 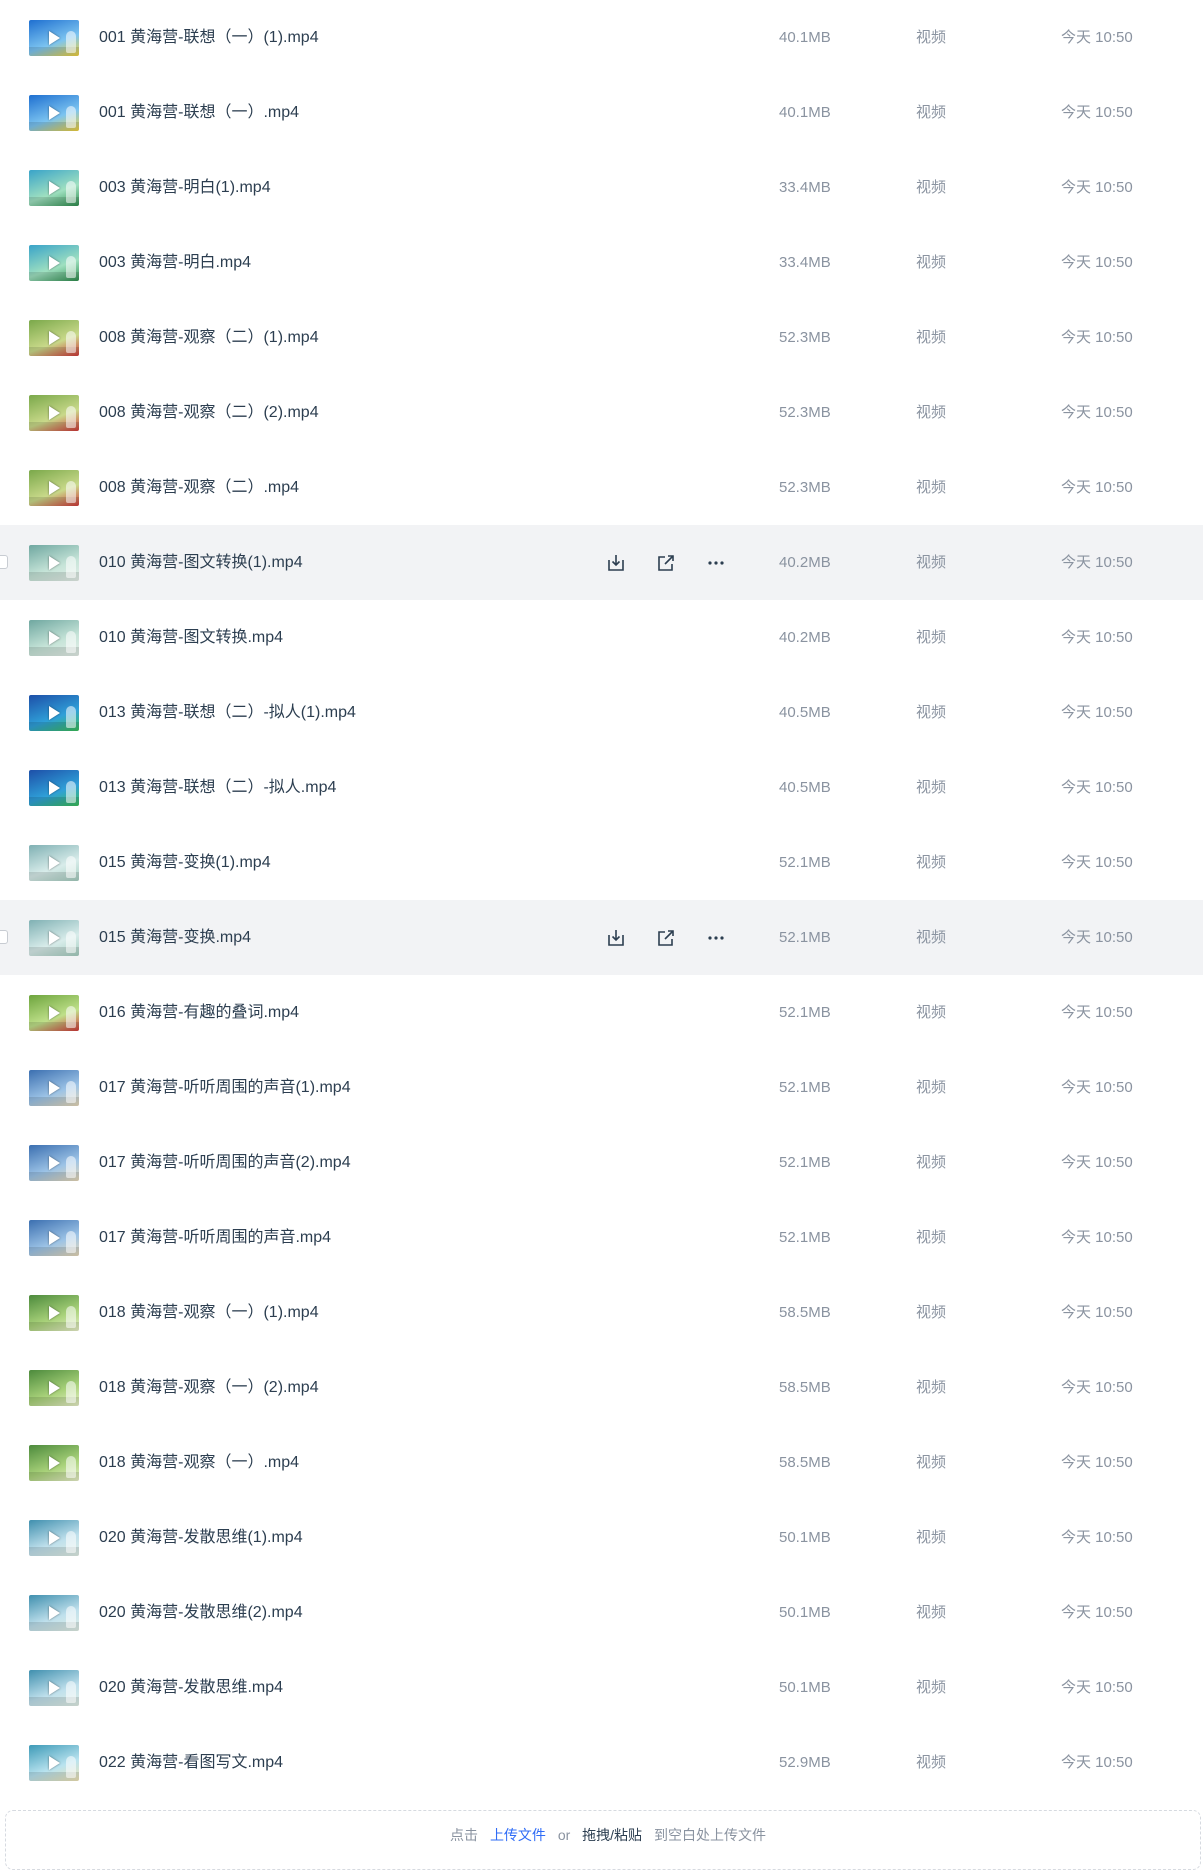 I want to click on file-name: 013 黄海营-联想（二）-拟人.mp4, so click(x=217, y=787).